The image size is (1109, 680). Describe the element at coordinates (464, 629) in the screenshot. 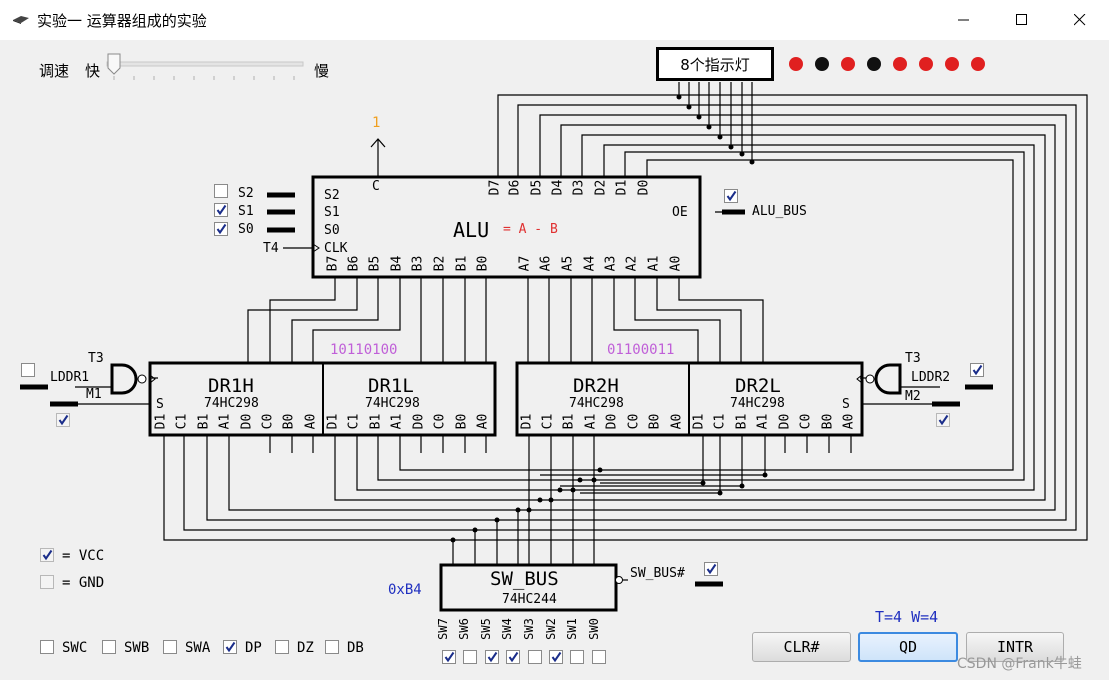

I see `pin-label: SW6` at that location.